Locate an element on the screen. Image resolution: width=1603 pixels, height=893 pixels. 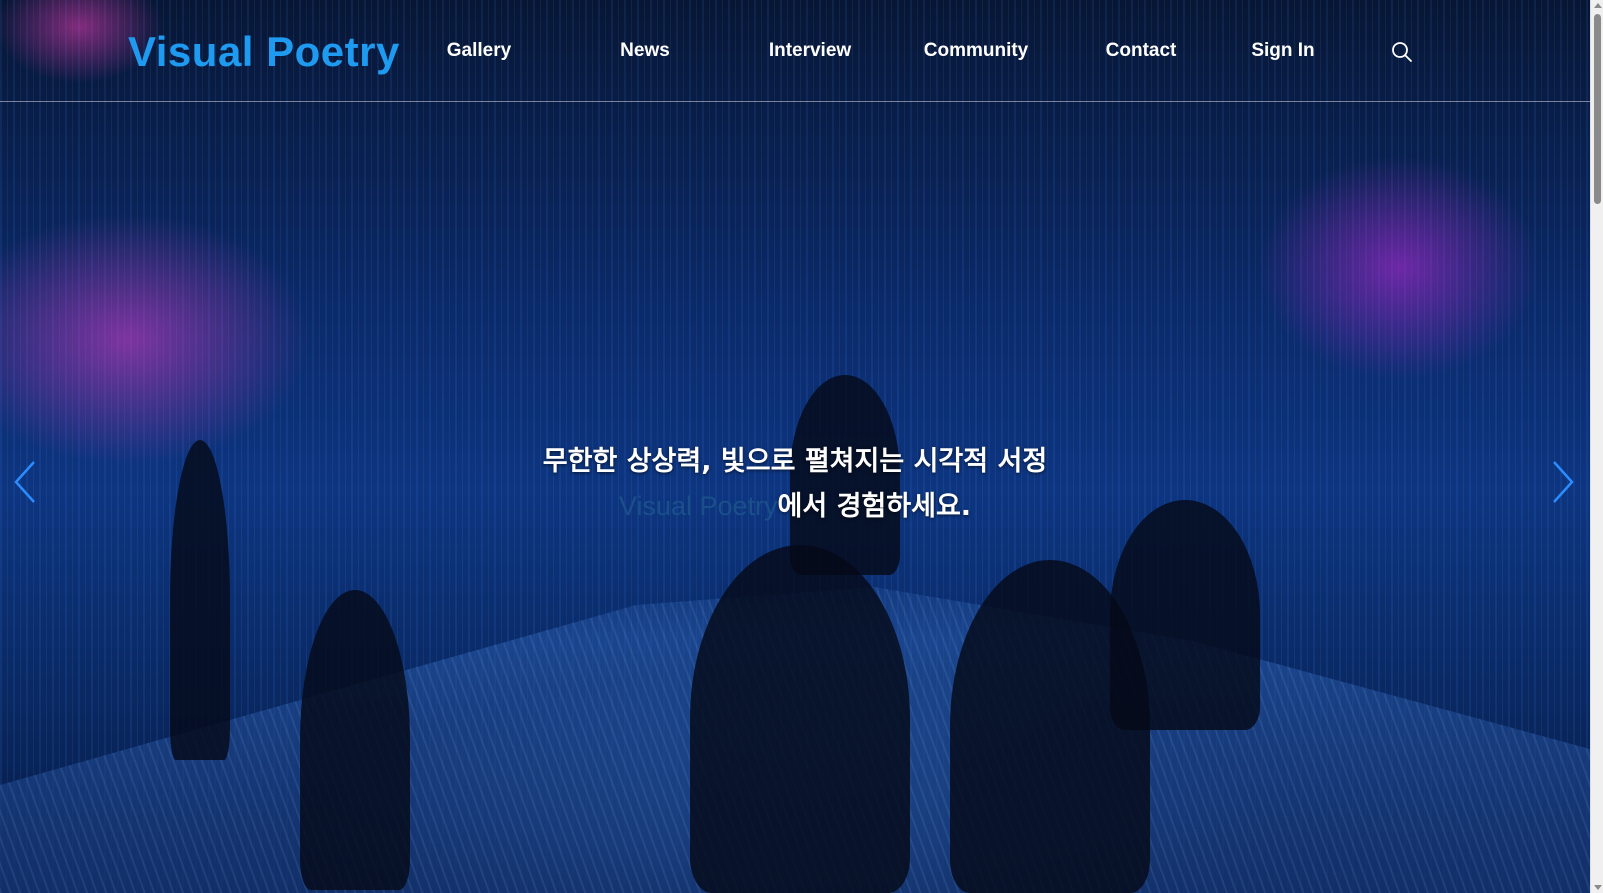
chevron-right-icon is located at coordinates (1563, 482).